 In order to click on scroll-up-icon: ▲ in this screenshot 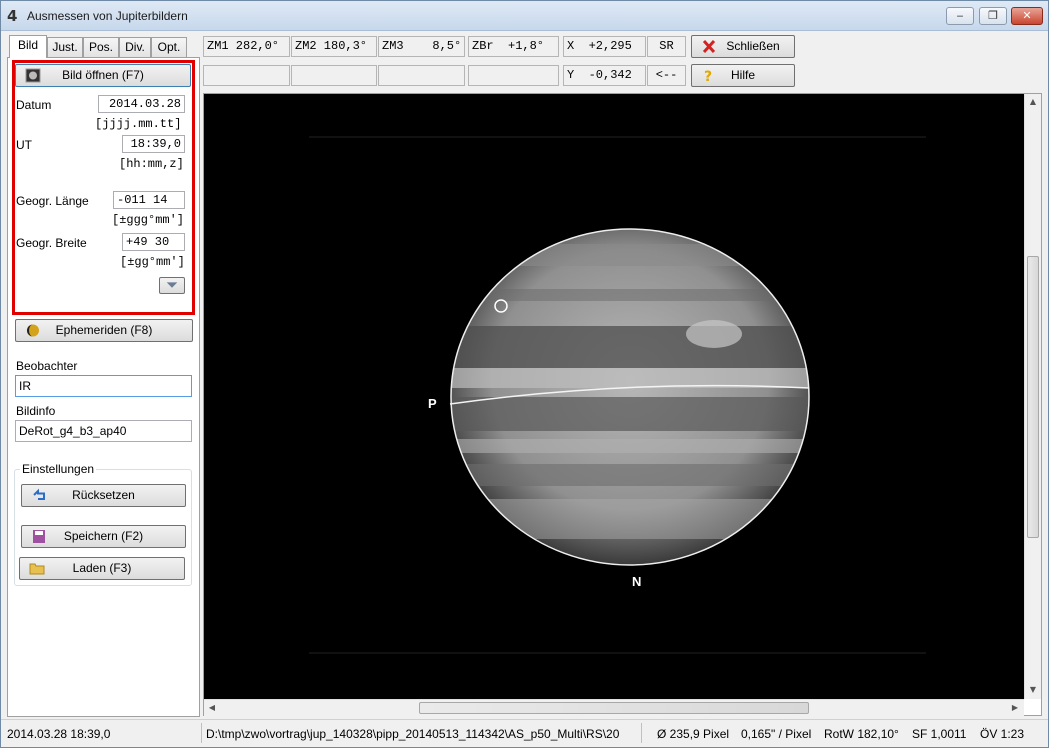, I will do `click(1033, 102)`.